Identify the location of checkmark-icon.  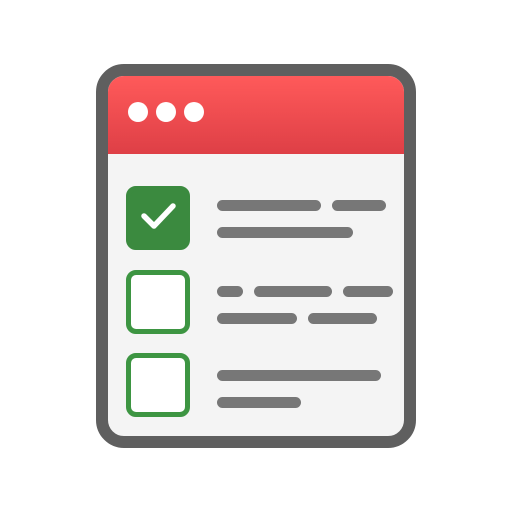
(158, 216).